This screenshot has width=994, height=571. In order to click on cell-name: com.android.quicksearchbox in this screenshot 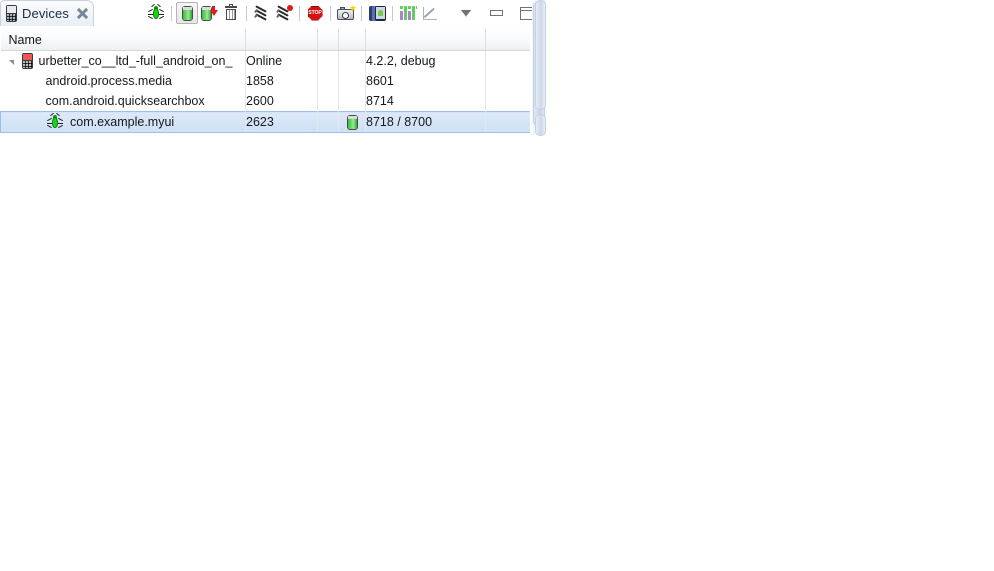, I will do `click(123, 101)`.